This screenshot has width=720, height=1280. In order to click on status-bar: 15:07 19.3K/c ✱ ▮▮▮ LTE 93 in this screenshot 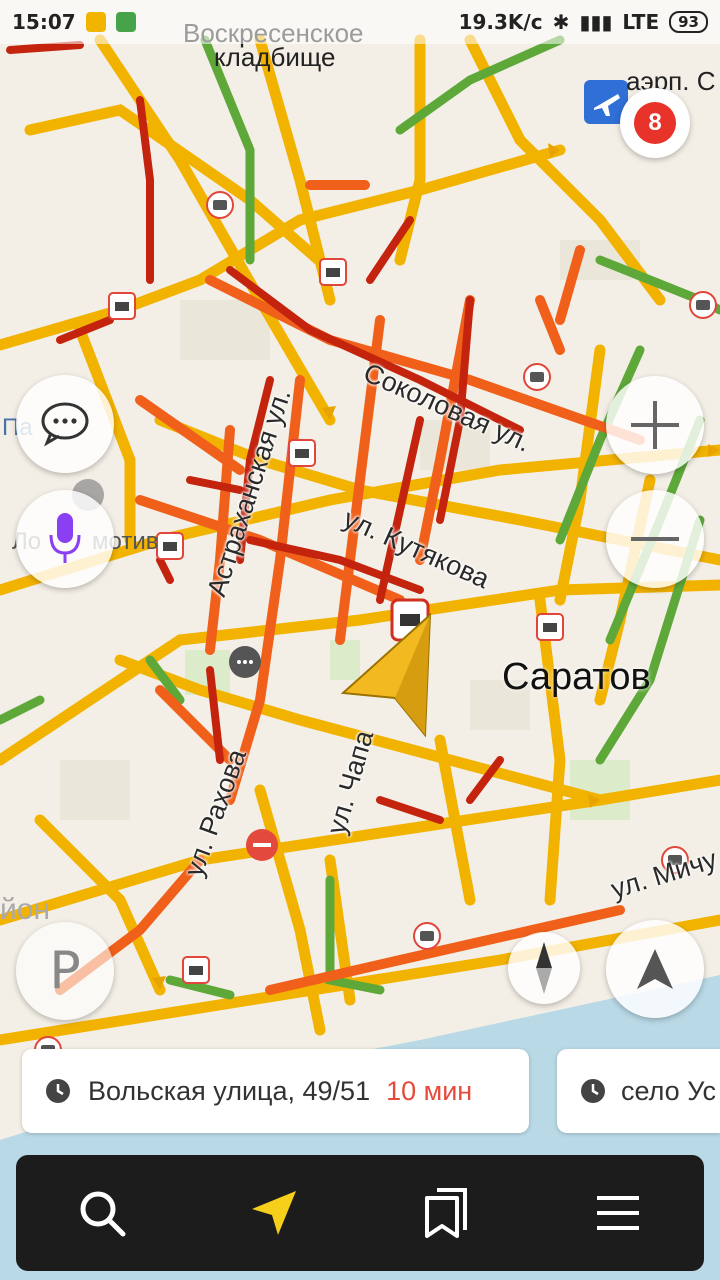, I will do `click(360, 22)`.